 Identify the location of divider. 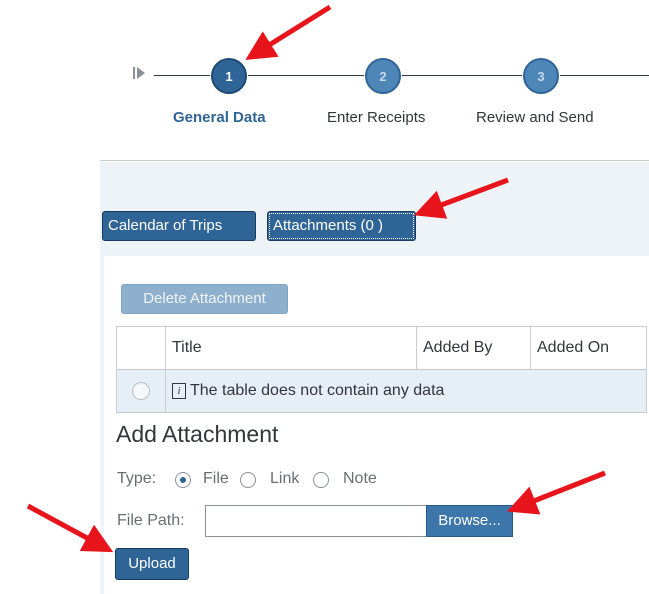
(374, 160).